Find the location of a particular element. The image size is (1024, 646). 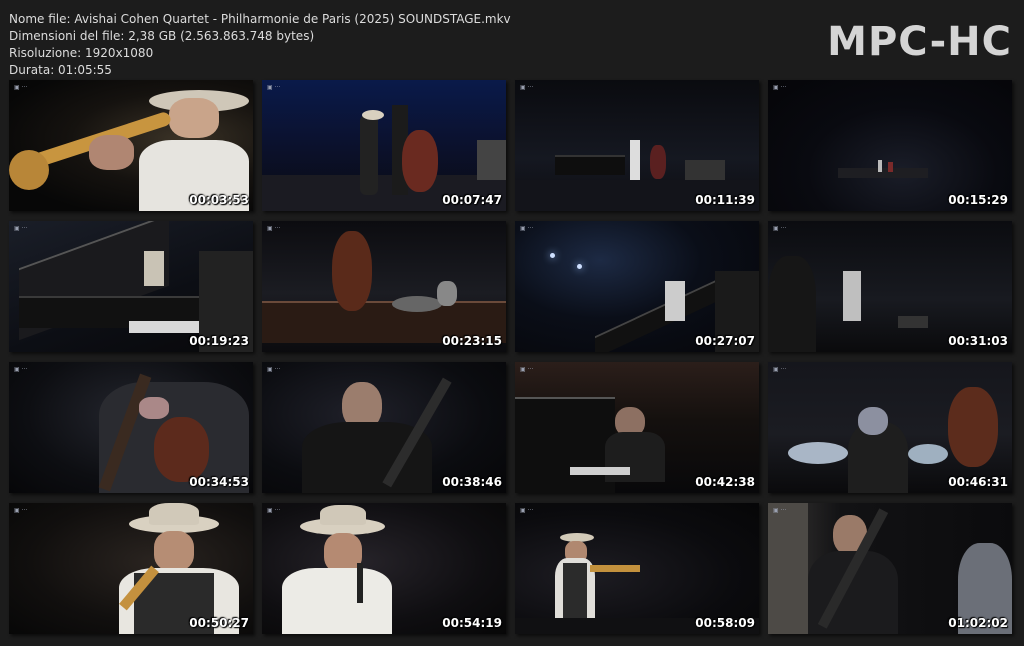

file-duration: Durata: 01:05:55 is located at coordinates (60, 70).